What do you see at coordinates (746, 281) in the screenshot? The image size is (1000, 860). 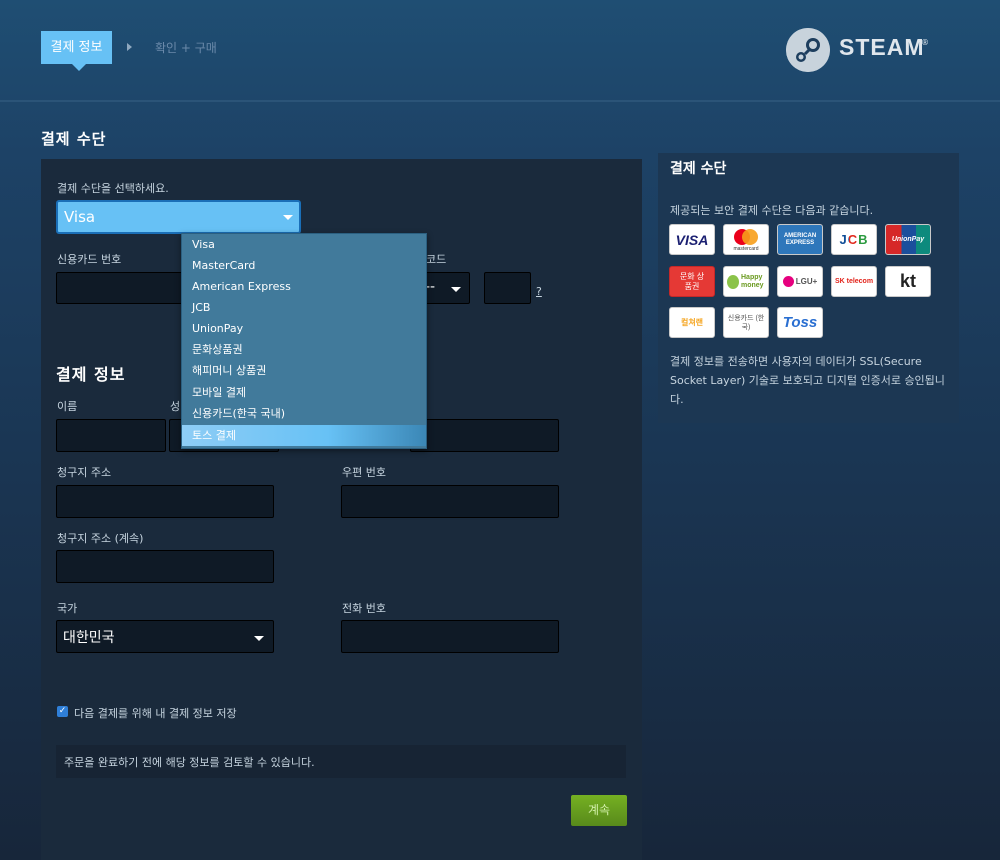 I see `happymoney-logo-icon: Happy money` at bounding box center [746, 281].